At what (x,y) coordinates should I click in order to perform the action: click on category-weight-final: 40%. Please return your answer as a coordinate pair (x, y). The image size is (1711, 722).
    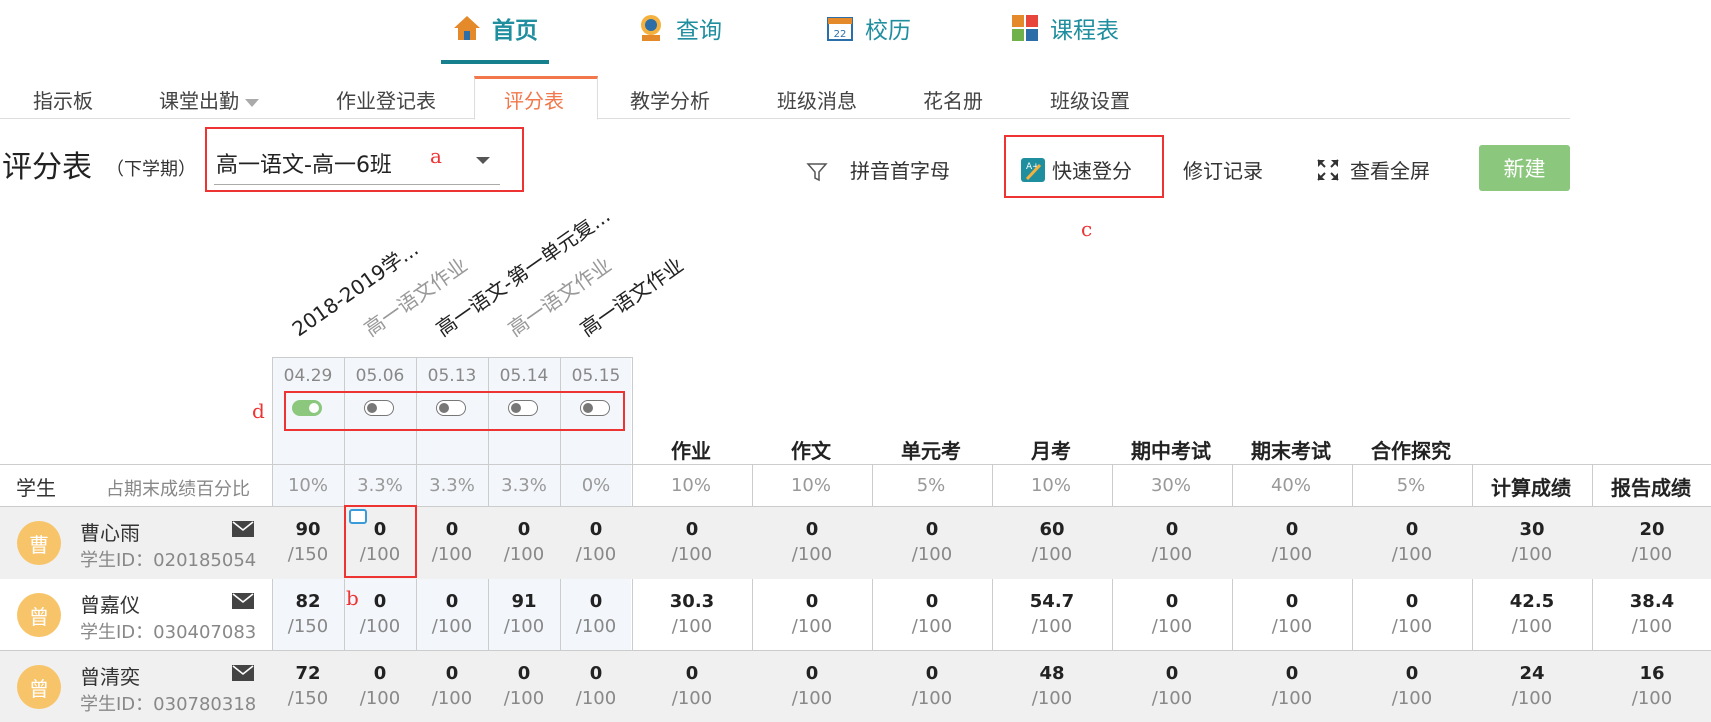
    Looking at the image, I should click on (1290, 485).